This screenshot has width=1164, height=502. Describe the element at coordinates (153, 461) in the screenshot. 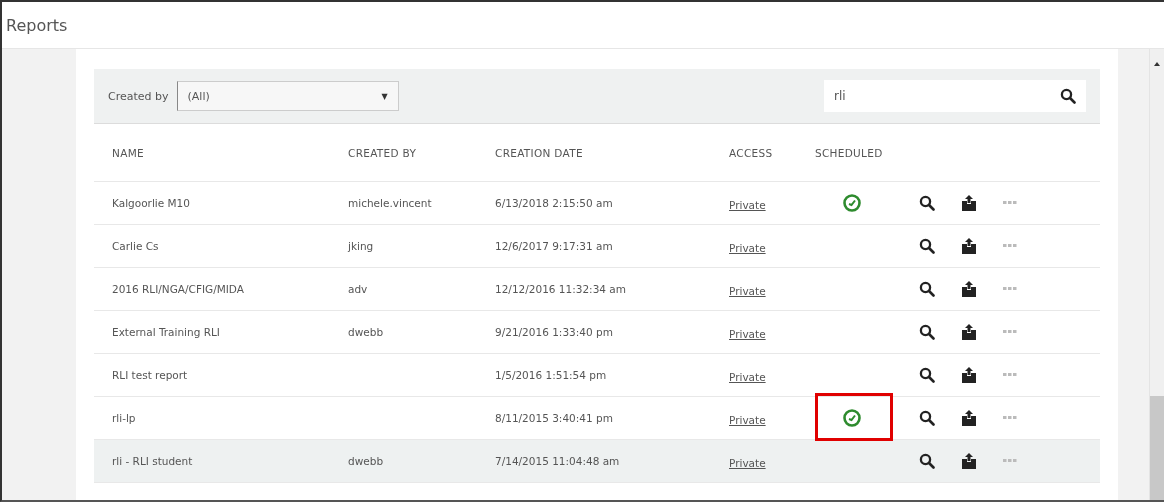

I see `table-cell-text: rli - RLI student` at that location.